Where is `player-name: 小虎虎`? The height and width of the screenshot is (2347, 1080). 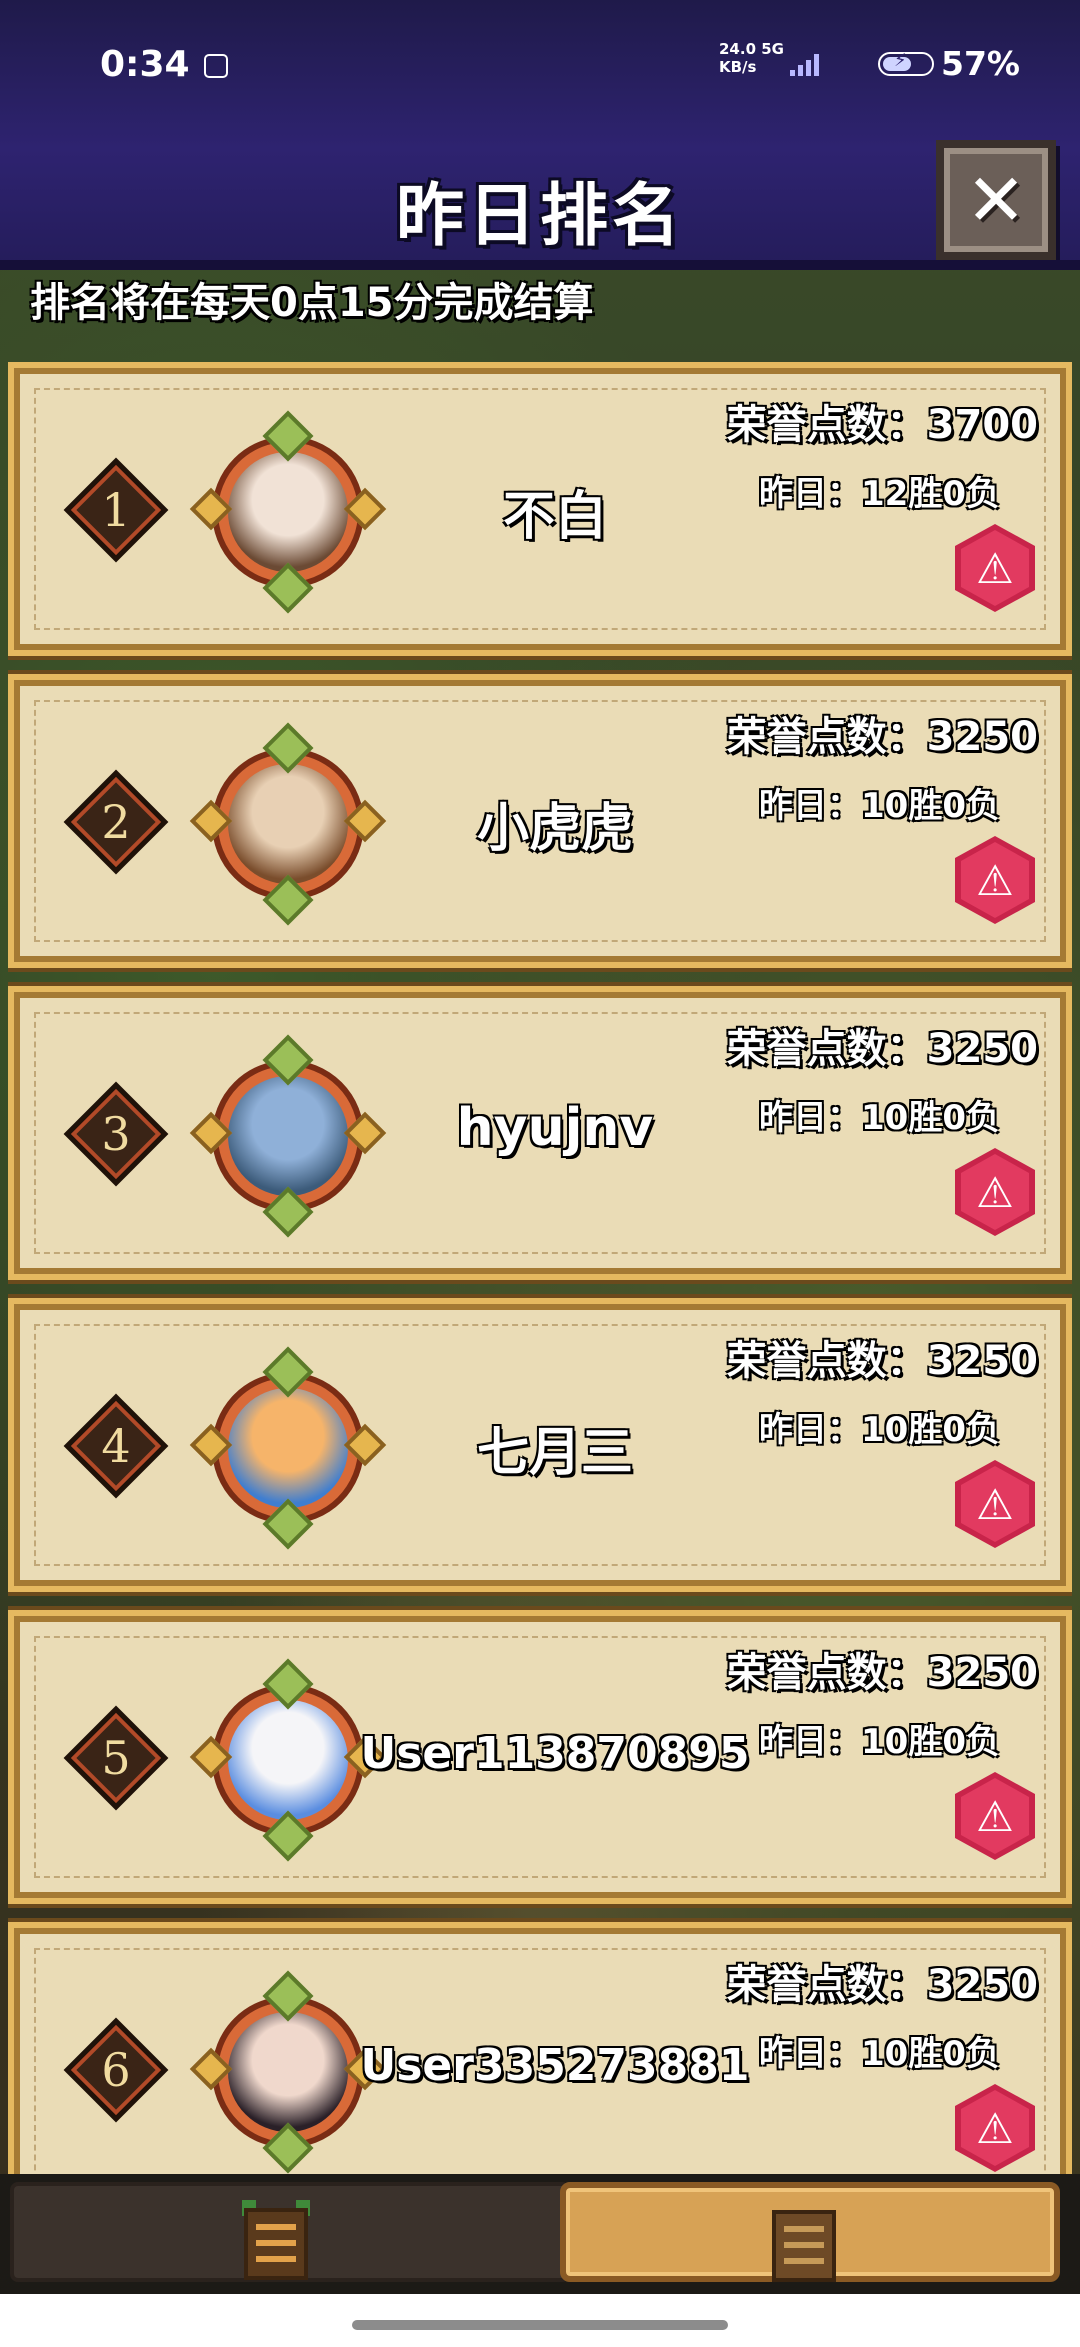 player-name: 小虎虎 is located at coordinates (554, 829).